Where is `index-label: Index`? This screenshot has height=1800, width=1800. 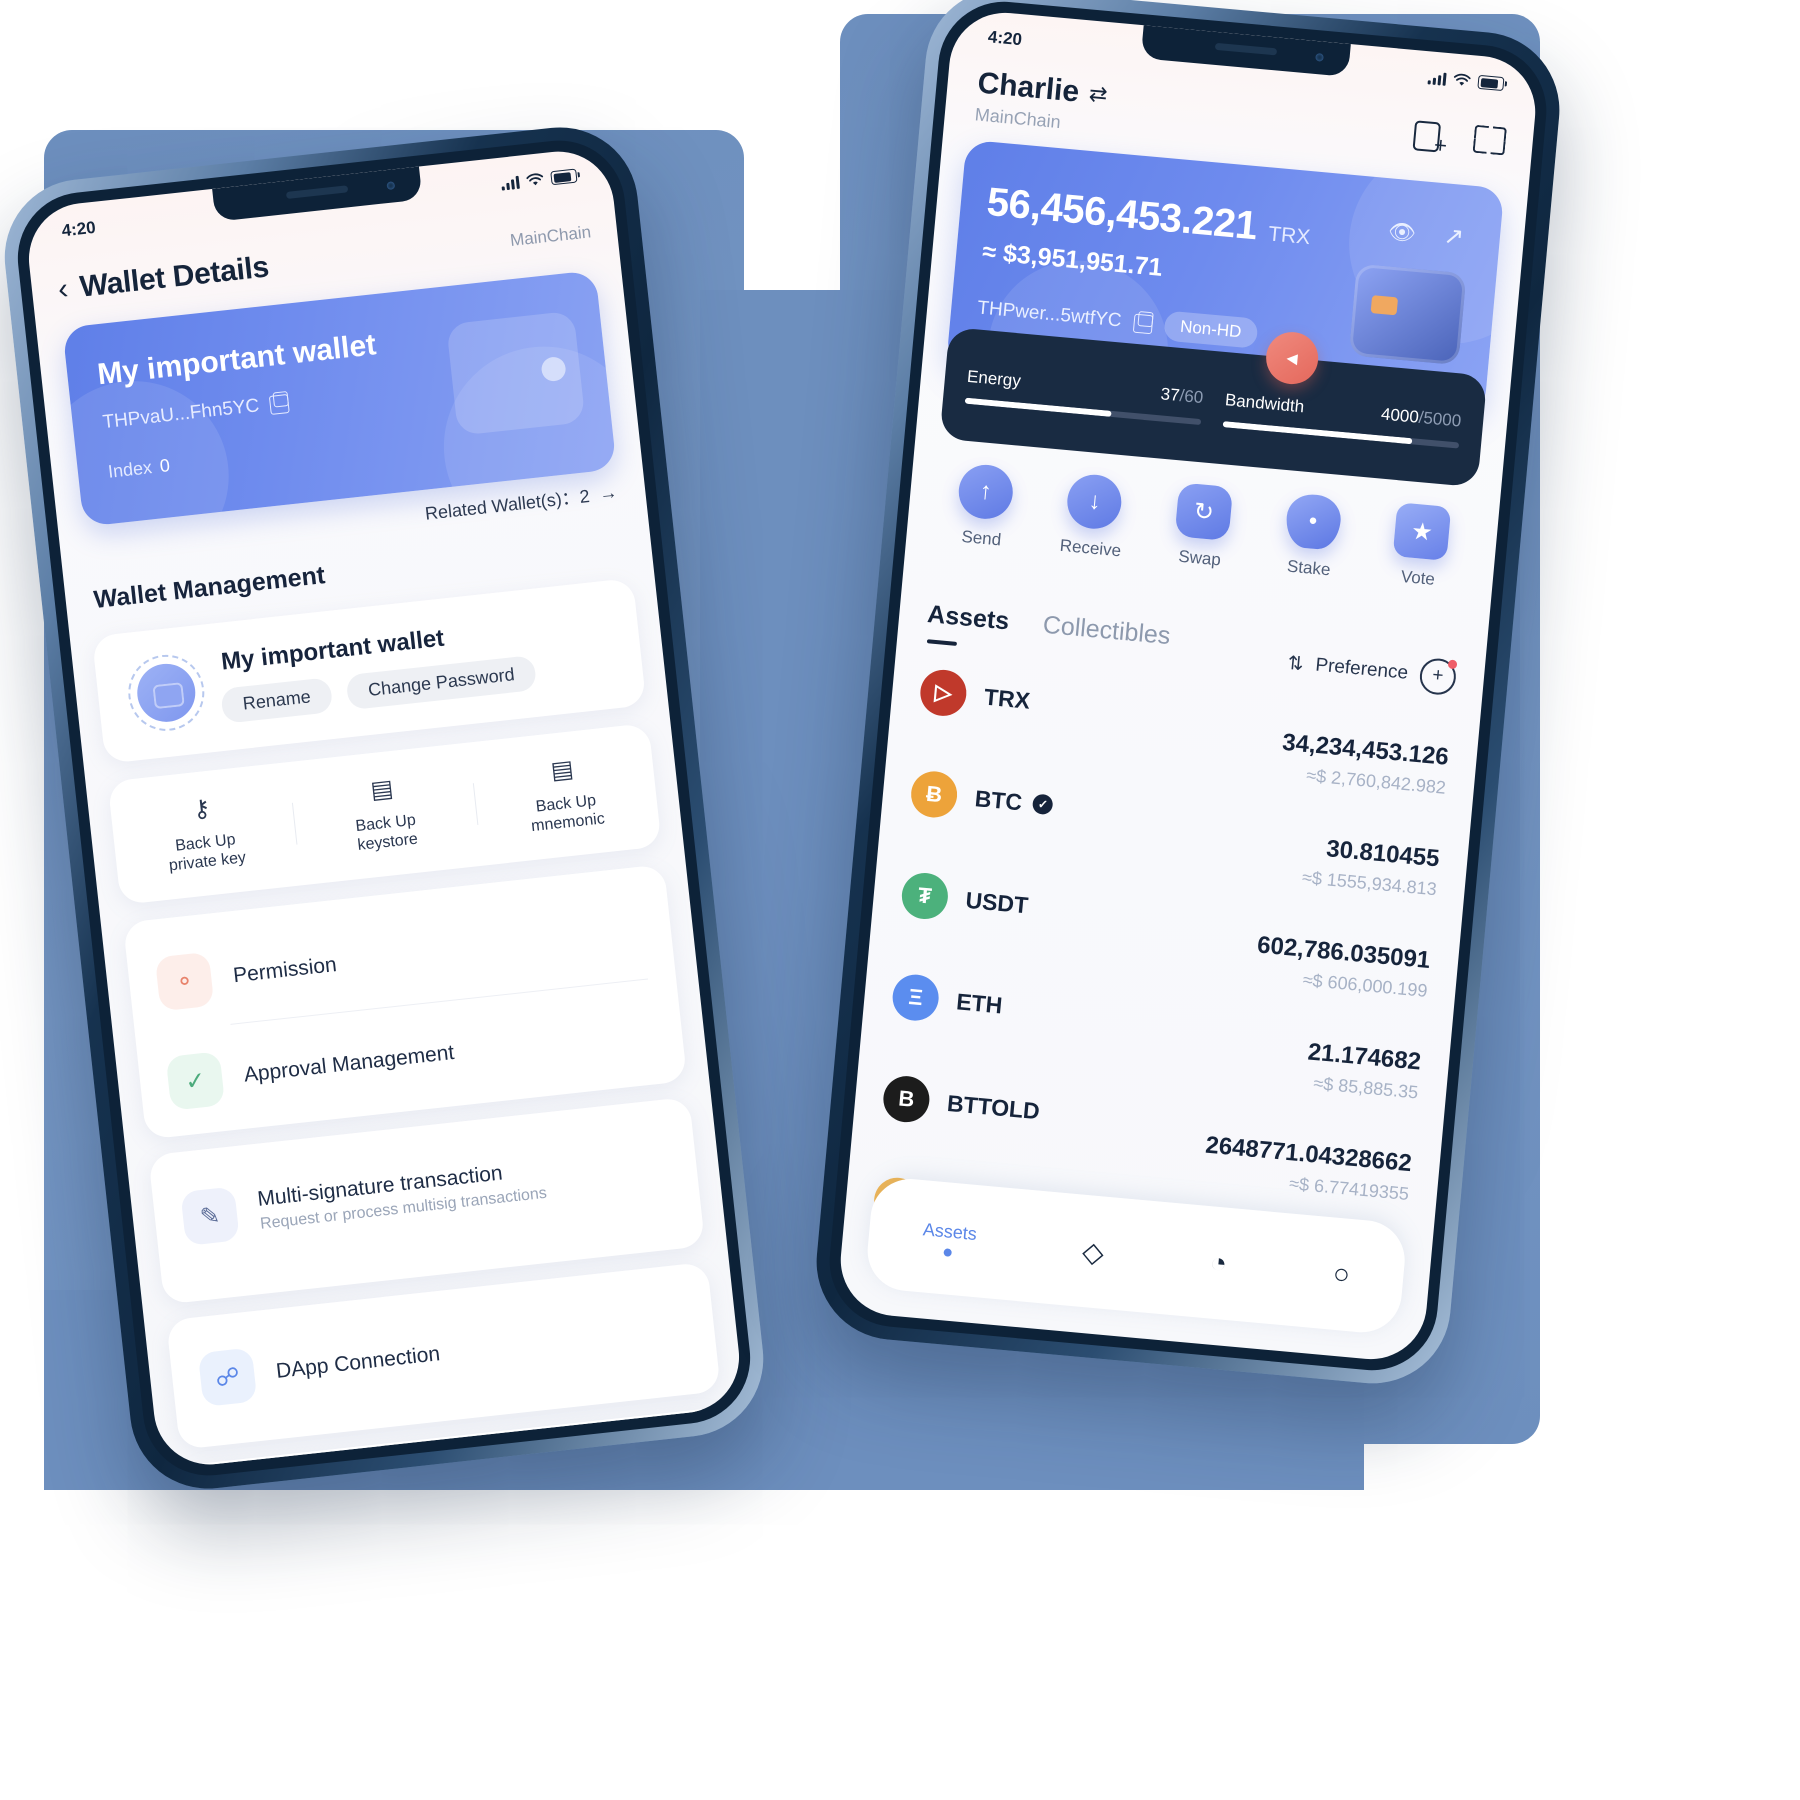 index-label: Index is located at coordinates (130, 469).